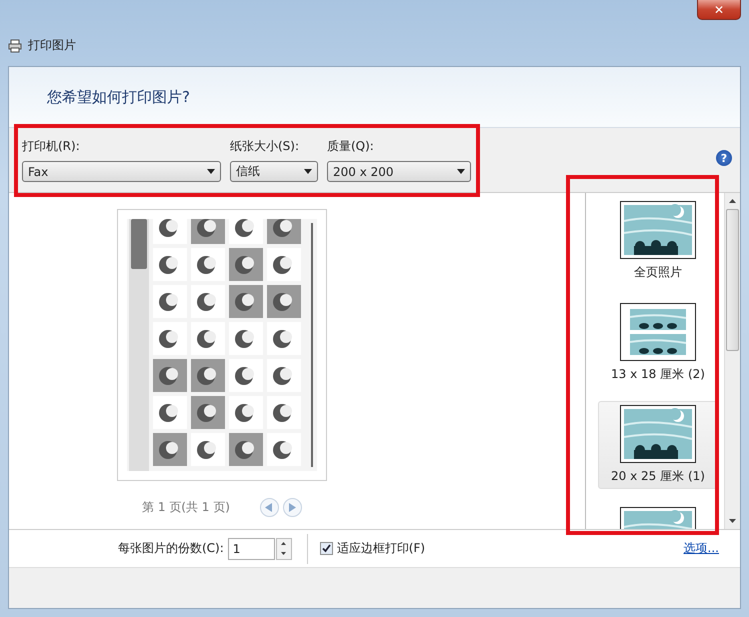 This screenshot has height=617, width=749. I want to click on dropdown: Fax, so click(121, 171).